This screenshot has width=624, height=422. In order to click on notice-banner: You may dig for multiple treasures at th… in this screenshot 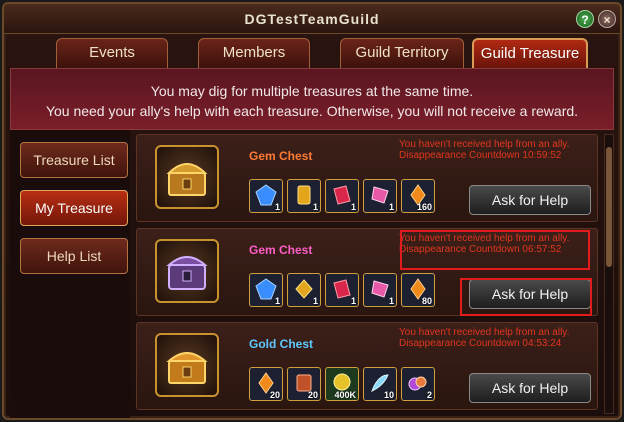, I will do `click(312, 99)`.